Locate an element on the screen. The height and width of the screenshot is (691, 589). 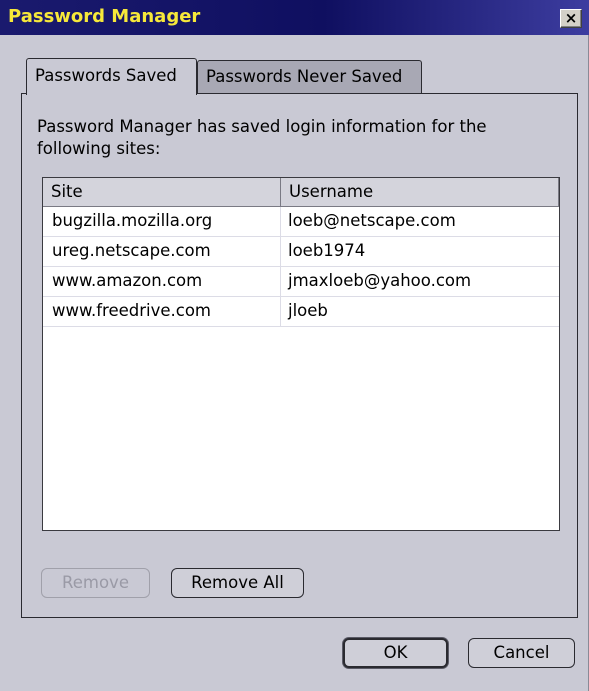
table-row: www.amazon.com jmaxloeb@yahoo.com is located at coordinates (301, 282).